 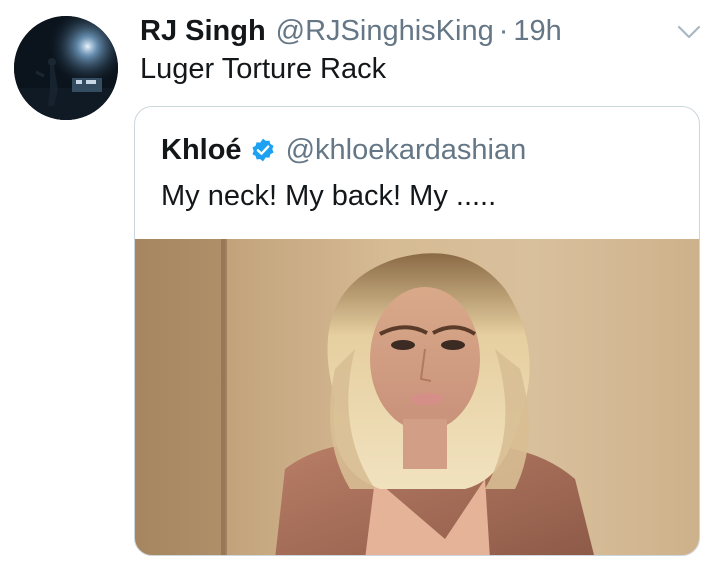 I want to click on user-handle: @RJSinghisKing, so click(x=385, y=31).